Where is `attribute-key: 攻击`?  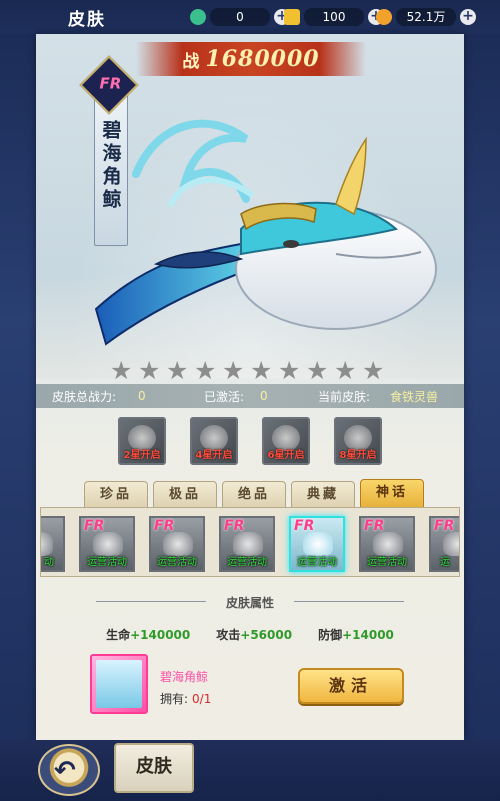
attribute-key: 攻击 is located at coordinates (228, 635).